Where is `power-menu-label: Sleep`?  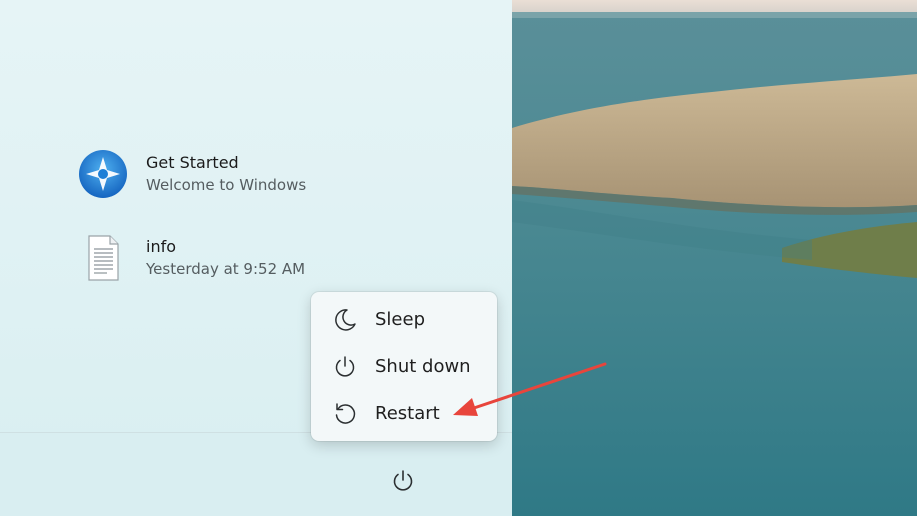 power-menu-label: Sleep is located at coordinates (400, 319).